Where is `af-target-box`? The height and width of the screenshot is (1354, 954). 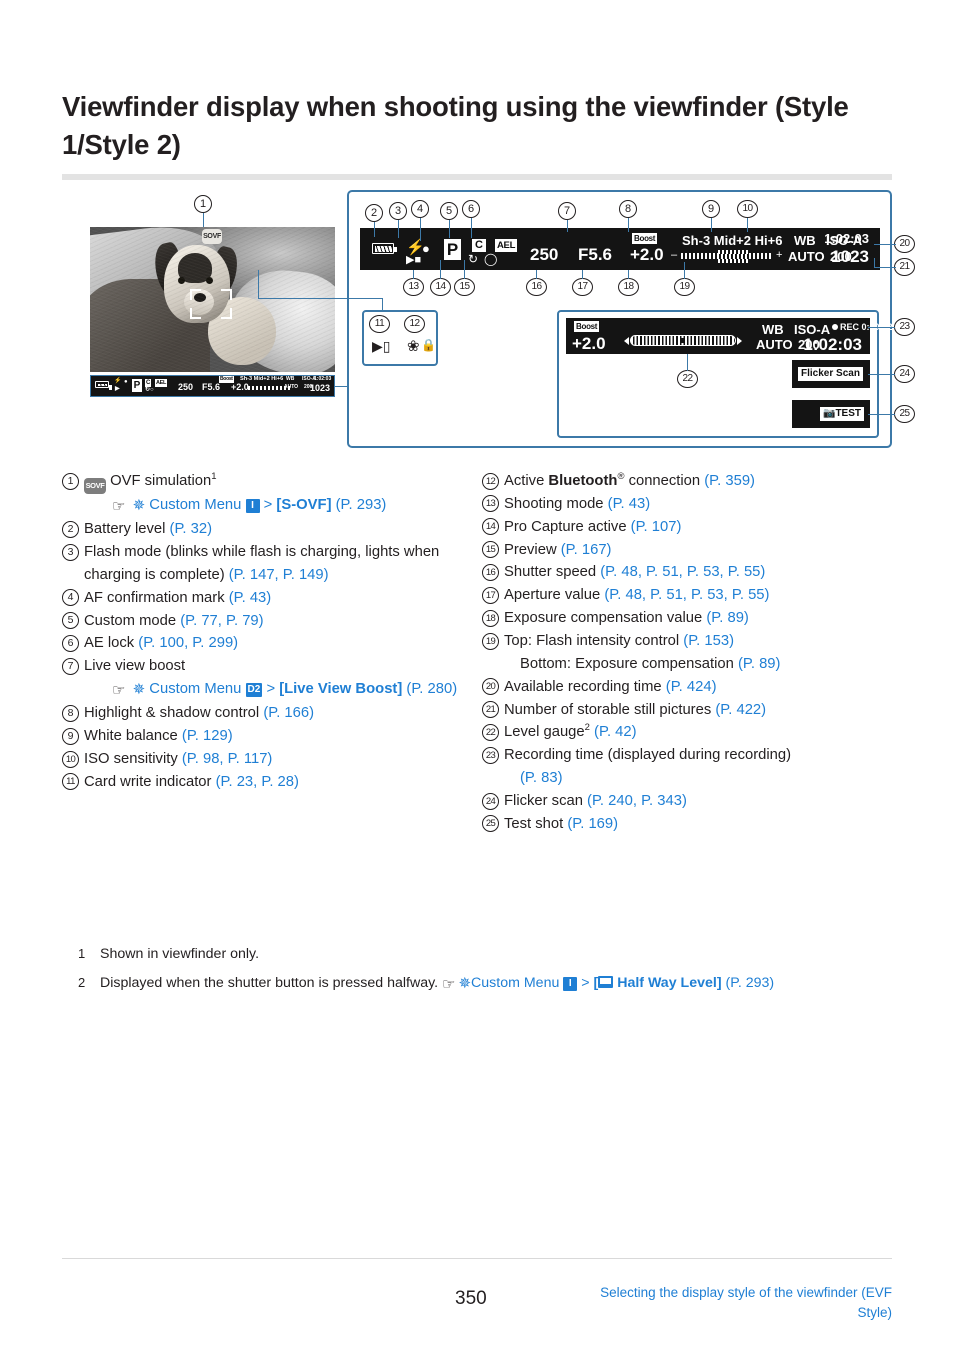 af-target-box is located at coordinates (211, 304).